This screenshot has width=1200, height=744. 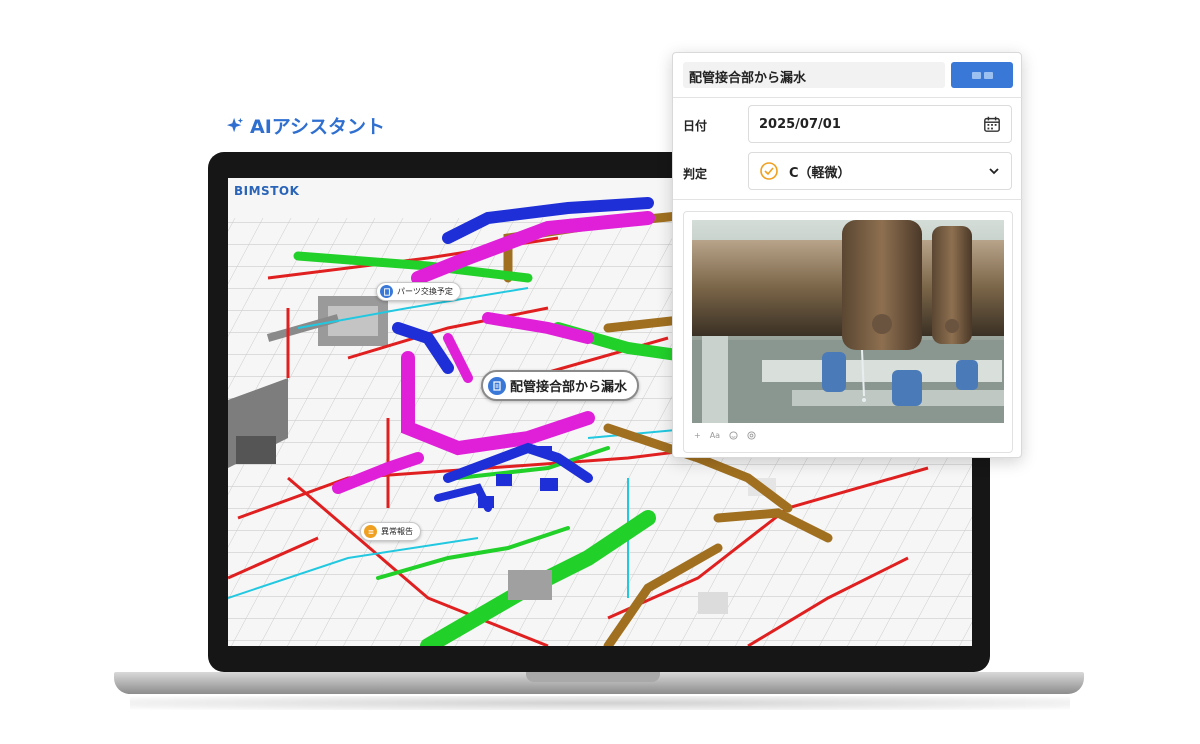 What do you see at coordinates (800, 124) in the screenshot?
I see `date-value: 2025/07/01` at bounding box center [800, 124].